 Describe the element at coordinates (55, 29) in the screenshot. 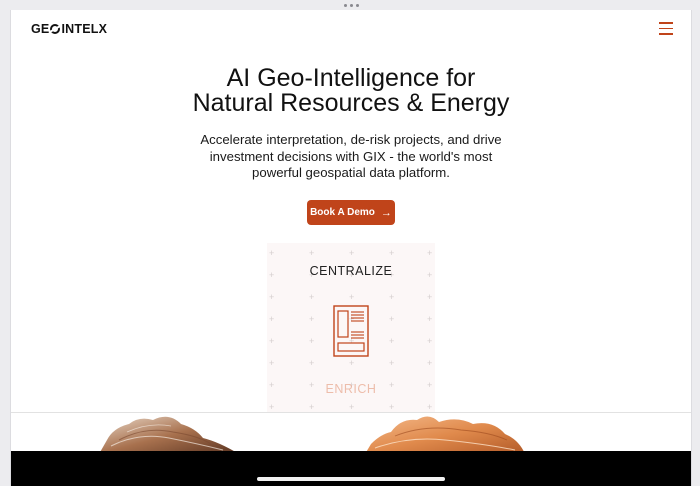

I see `logo-ring-icon` at that location.